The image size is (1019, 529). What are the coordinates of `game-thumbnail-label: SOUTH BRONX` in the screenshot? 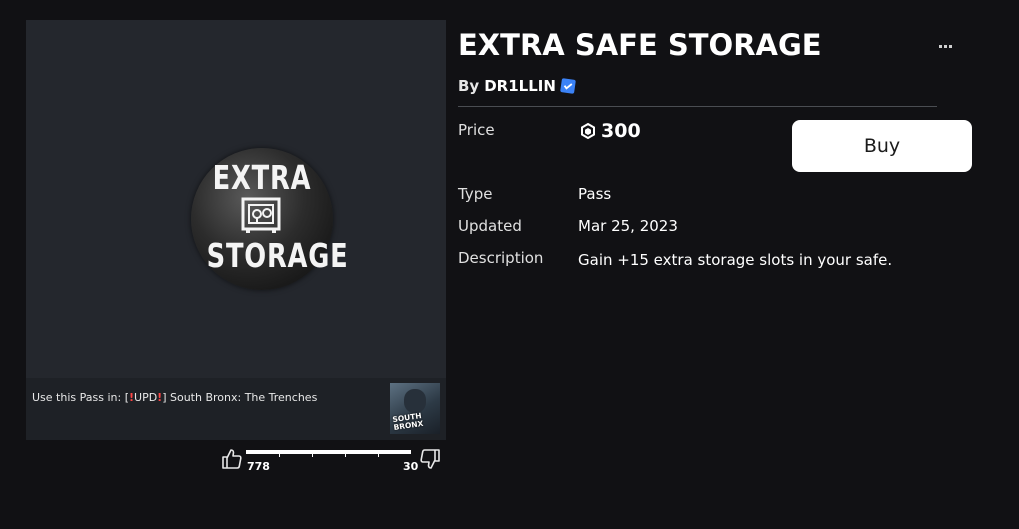 It's located at (408, 422).